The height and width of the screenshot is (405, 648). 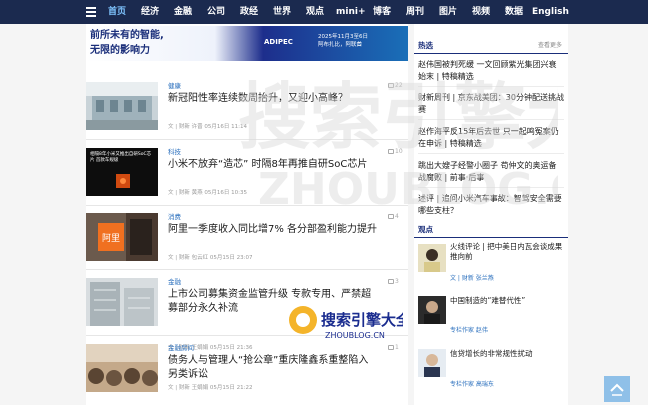 I want to click on thumbnail-caption: 相隔8年小米又推出自研SoC芯片 首款车规级, so click(x=121, y=157).